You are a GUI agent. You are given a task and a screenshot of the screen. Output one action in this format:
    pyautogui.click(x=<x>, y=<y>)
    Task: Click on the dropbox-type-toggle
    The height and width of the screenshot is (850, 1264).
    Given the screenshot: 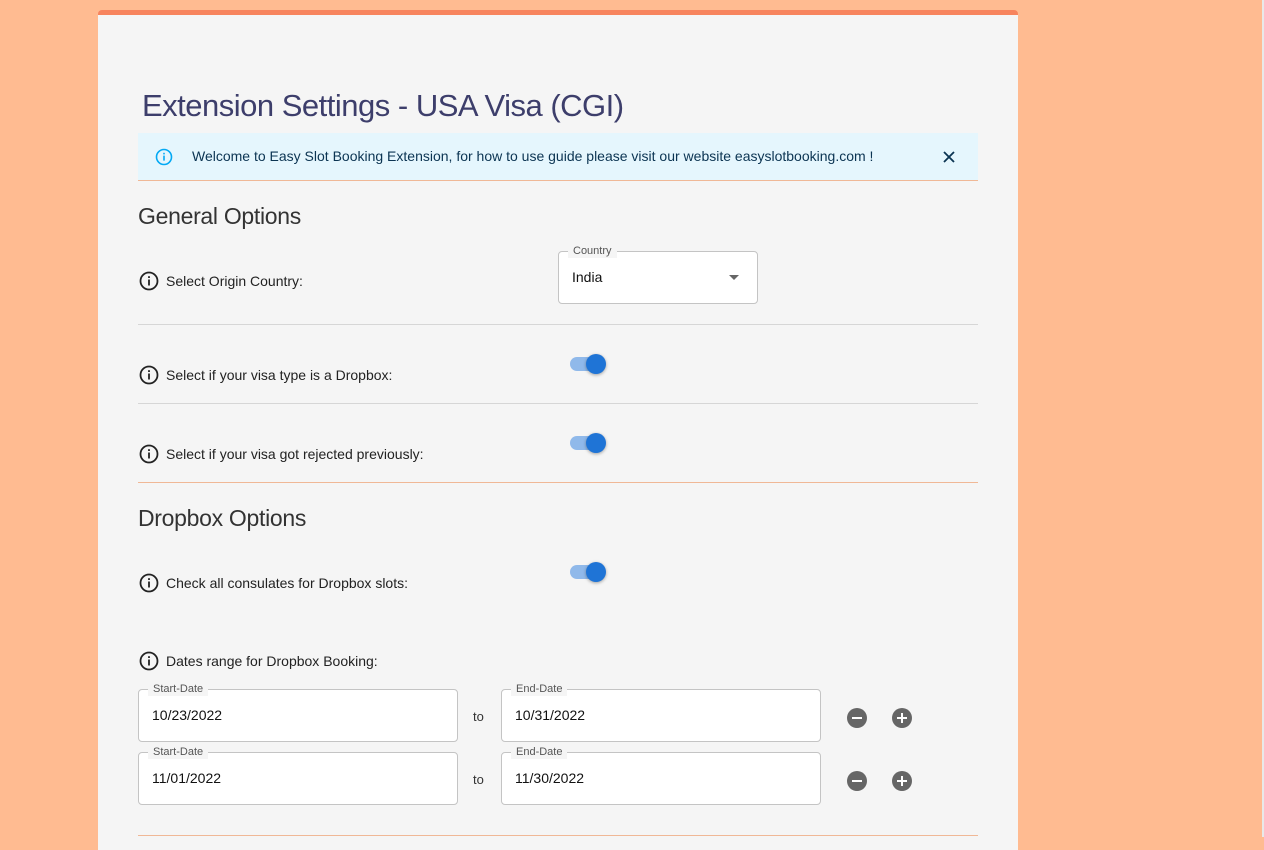 What is the action you would take?
    pyautogui.click(x=587, y=364)
    